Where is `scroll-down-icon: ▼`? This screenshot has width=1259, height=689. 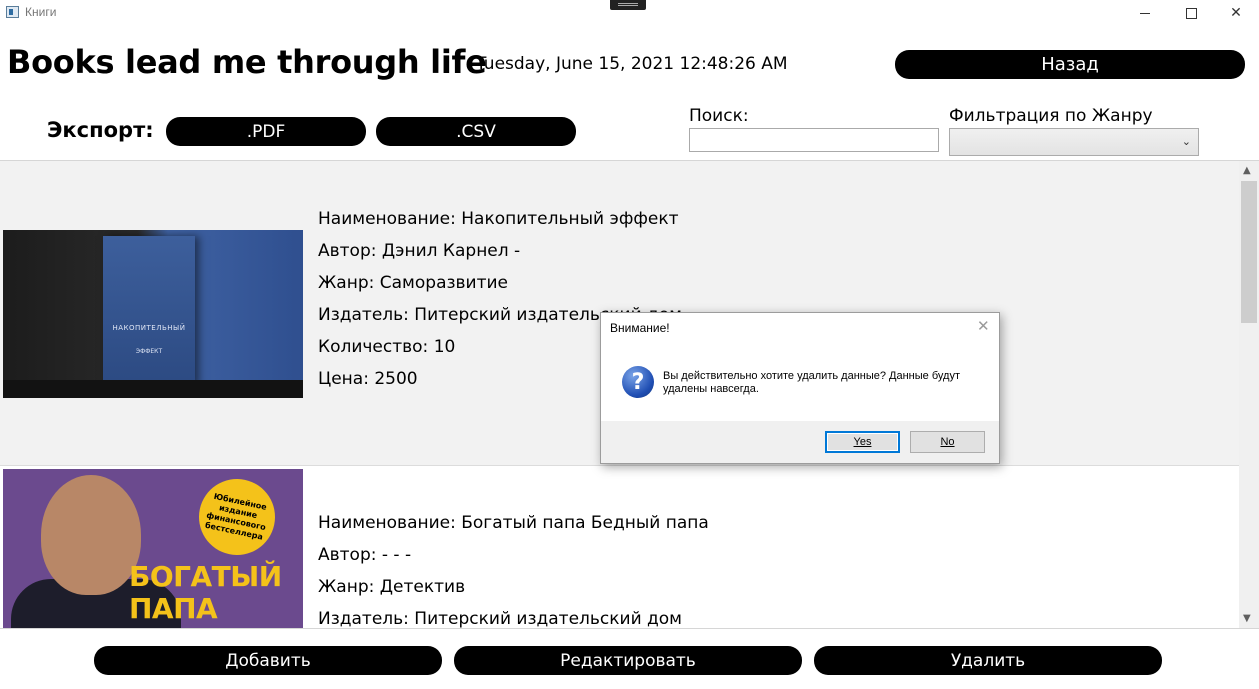 scroll-down-icon: ▼ is located at coordinates (1247, 618).